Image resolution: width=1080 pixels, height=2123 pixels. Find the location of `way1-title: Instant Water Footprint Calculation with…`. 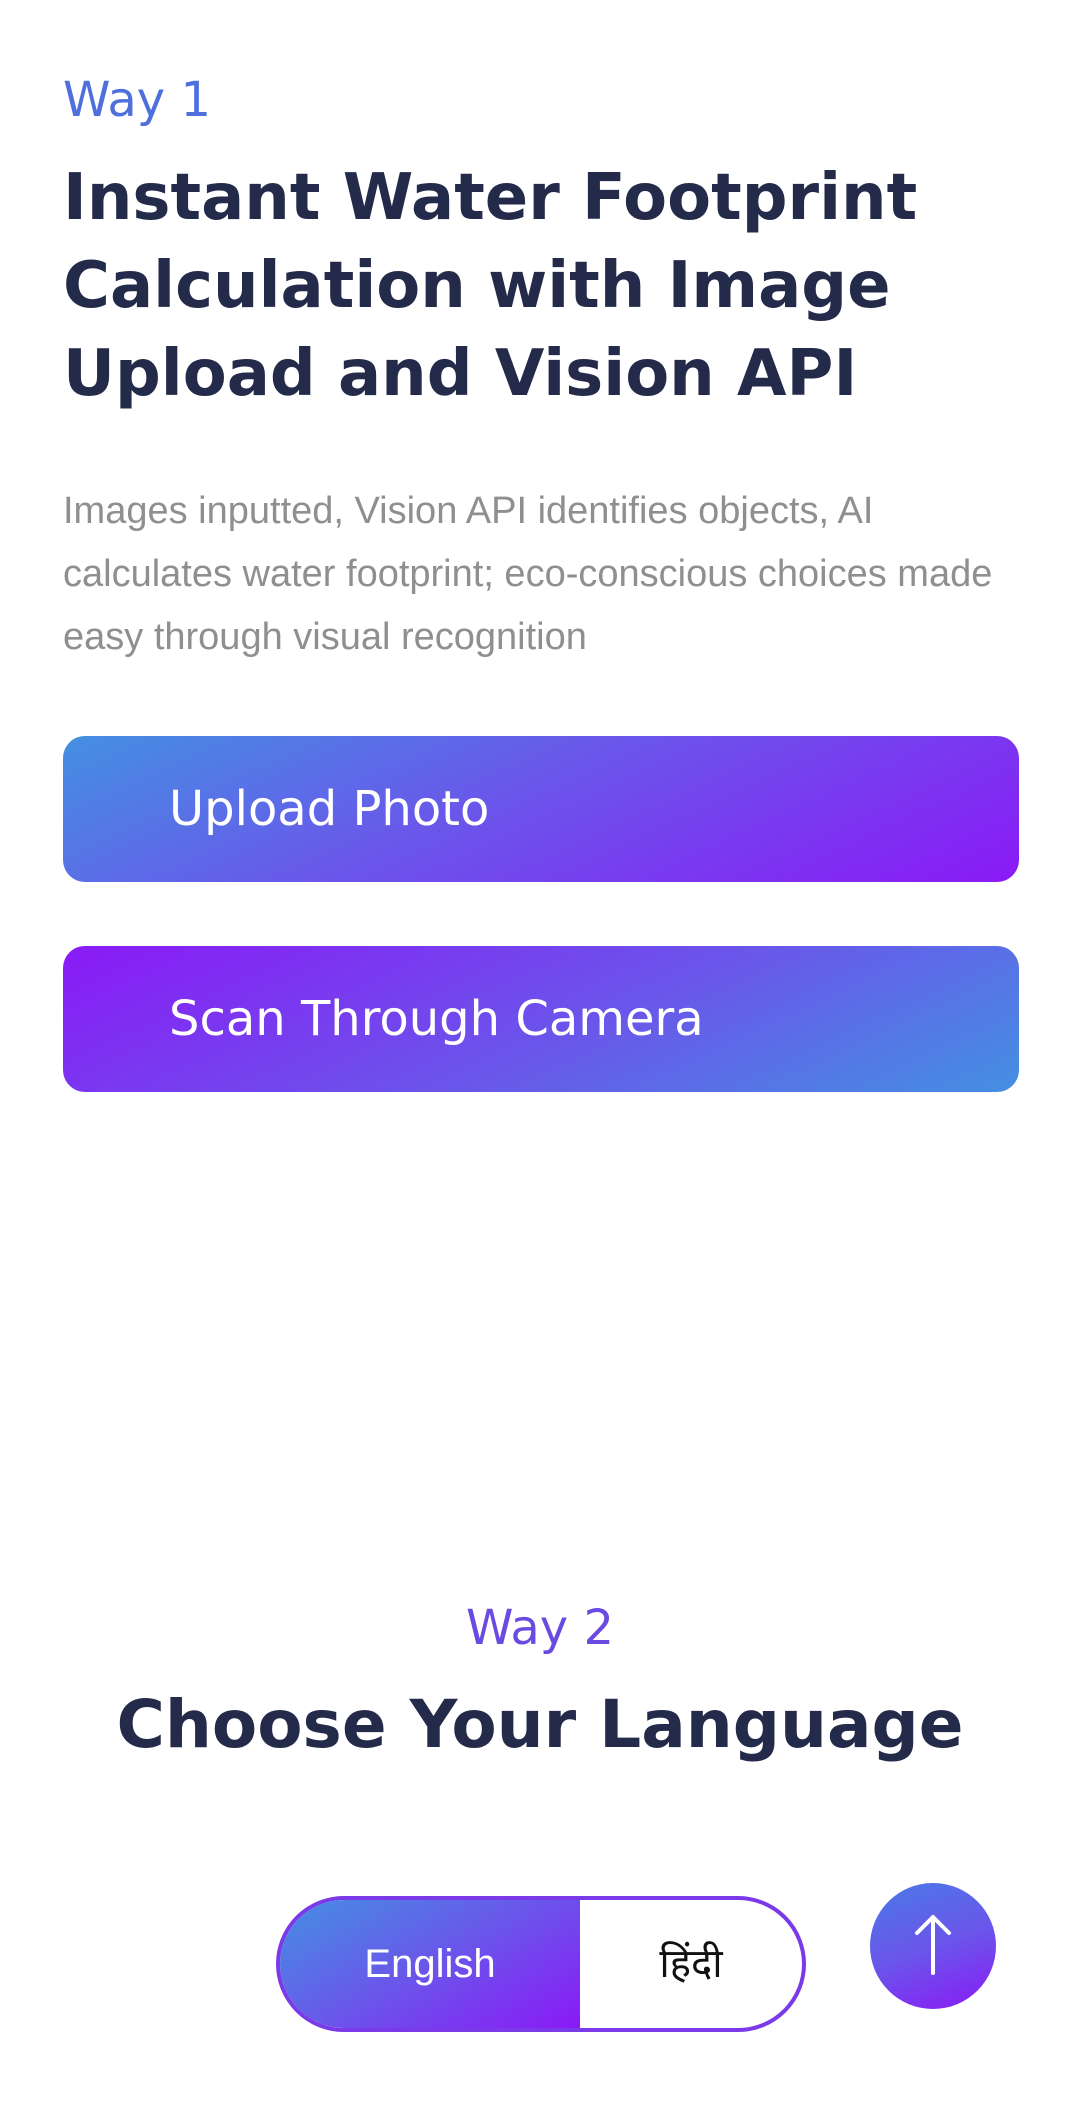

way1-title: Instant Water Footprint Calculation with… is located at coordinates (490, 286).